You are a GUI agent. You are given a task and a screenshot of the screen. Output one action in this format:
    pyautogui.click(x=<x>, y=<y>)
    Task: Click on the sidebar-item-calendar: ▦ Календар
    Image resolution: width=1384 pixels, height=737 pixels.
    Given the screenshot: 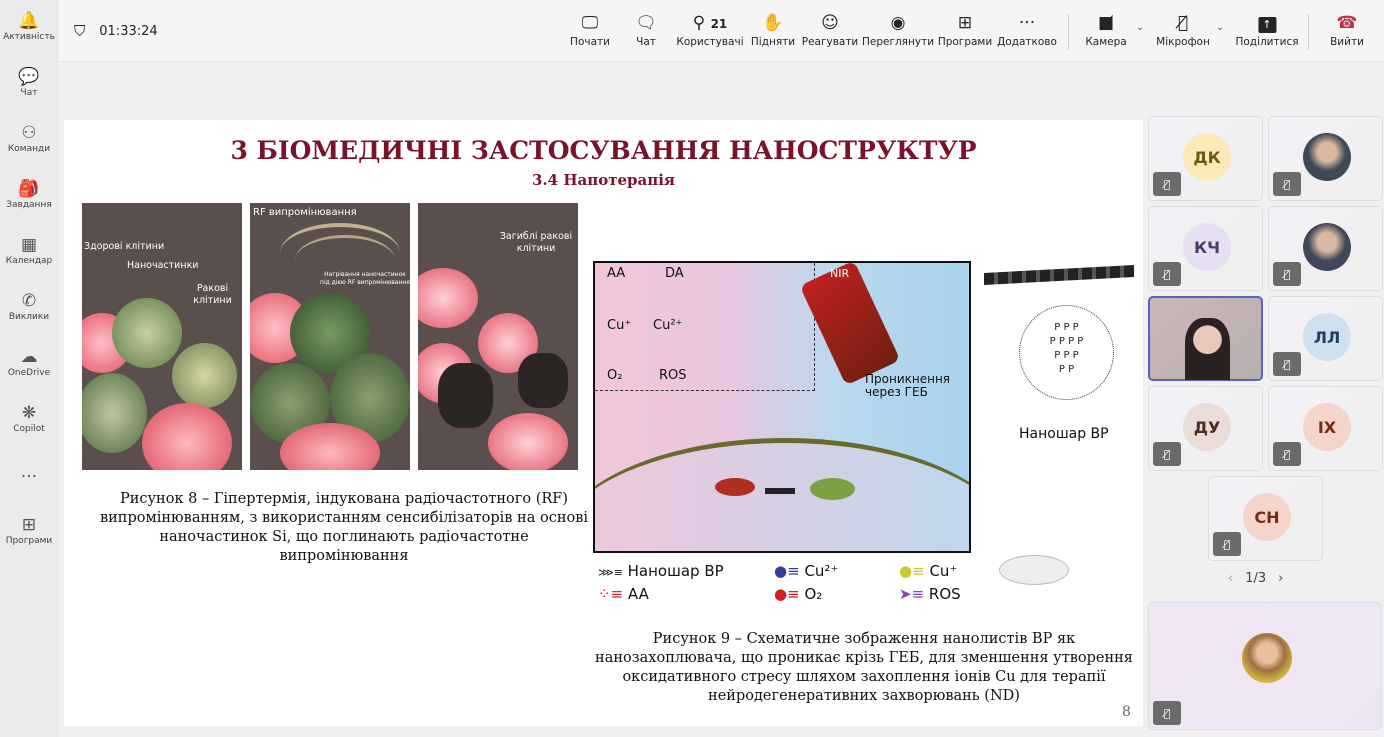 What is the action you would take?
    pyautogui.click(x=29, y=250)
    